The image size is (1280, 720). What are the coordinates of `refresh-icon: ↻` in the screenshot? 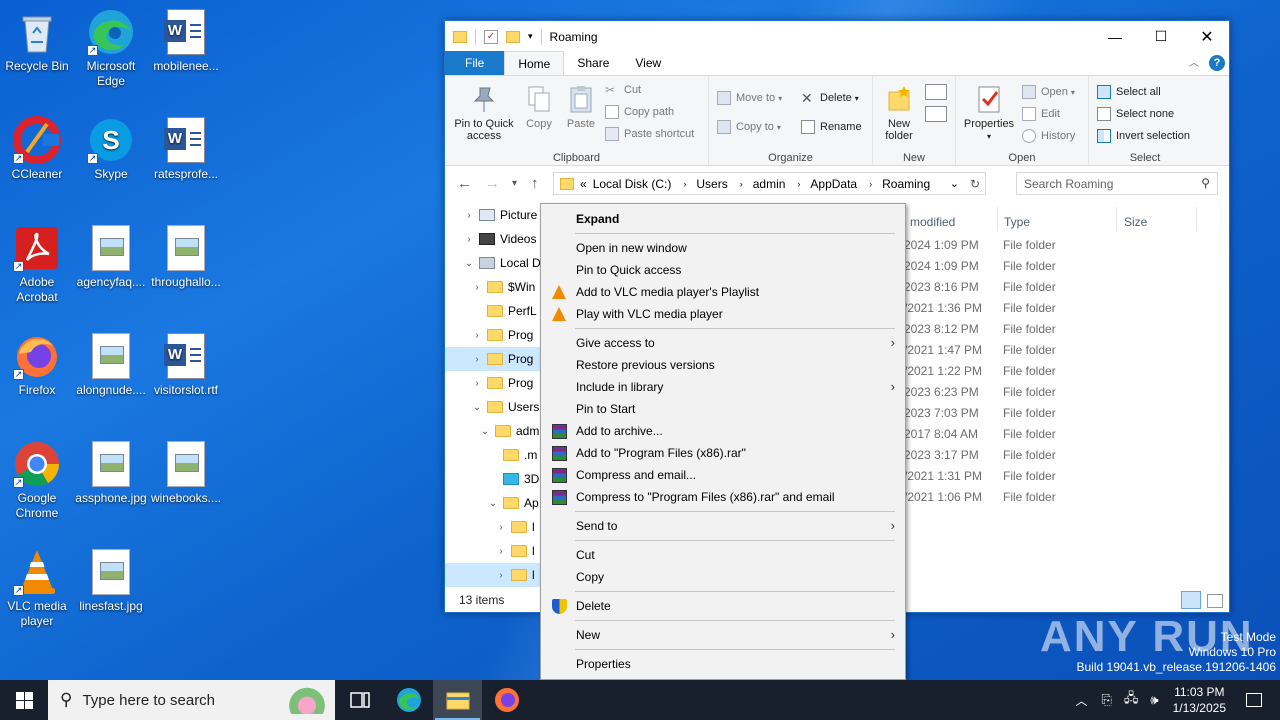 It's located at (975, 184).